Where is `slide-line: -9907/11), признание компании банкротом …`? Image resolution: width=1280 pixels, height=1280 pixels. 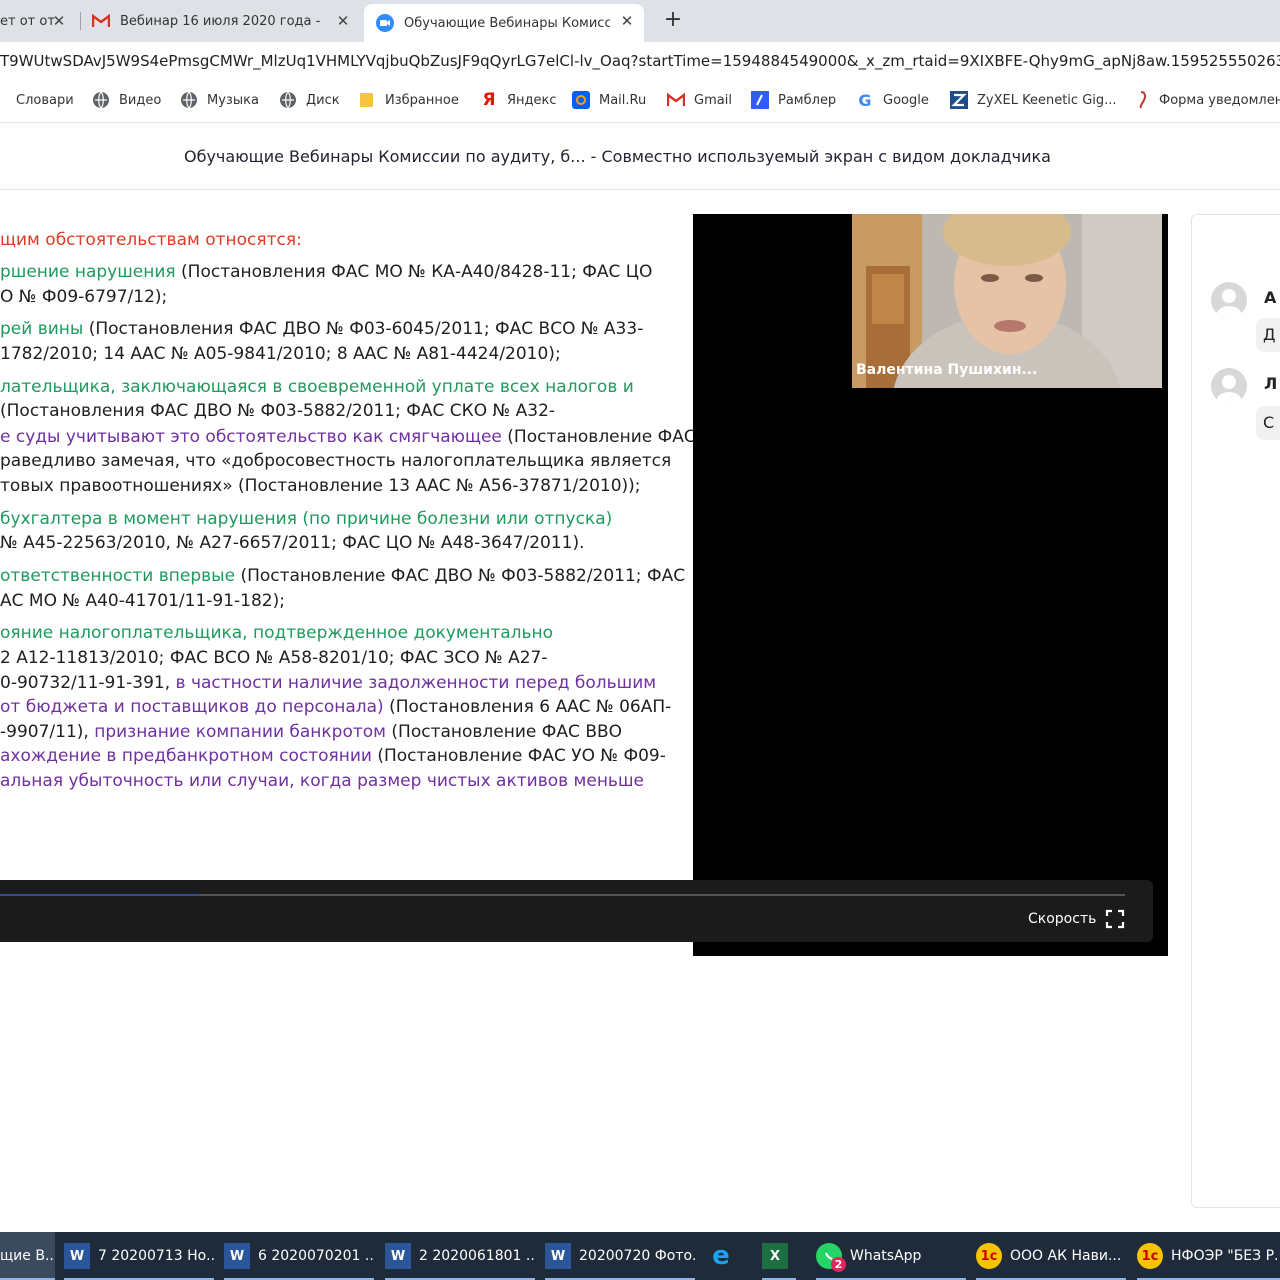
slide-line: -9907/11), признание компании банкротом … is located at coordinates (311, 732).